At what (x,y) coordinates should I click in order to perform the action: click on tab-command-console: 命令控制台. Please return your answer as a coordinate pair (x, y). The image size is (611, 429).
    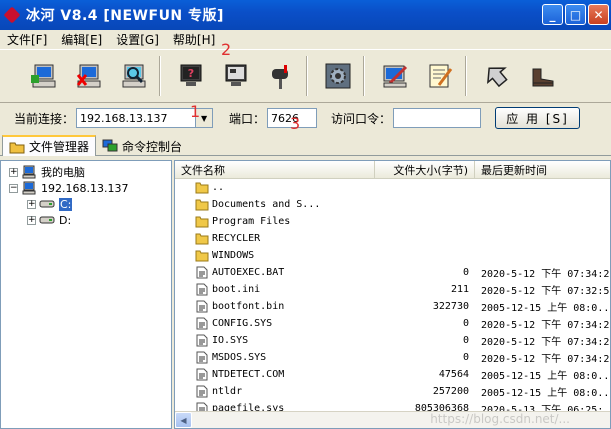
    Looking at the image, I should click on (142, 146).